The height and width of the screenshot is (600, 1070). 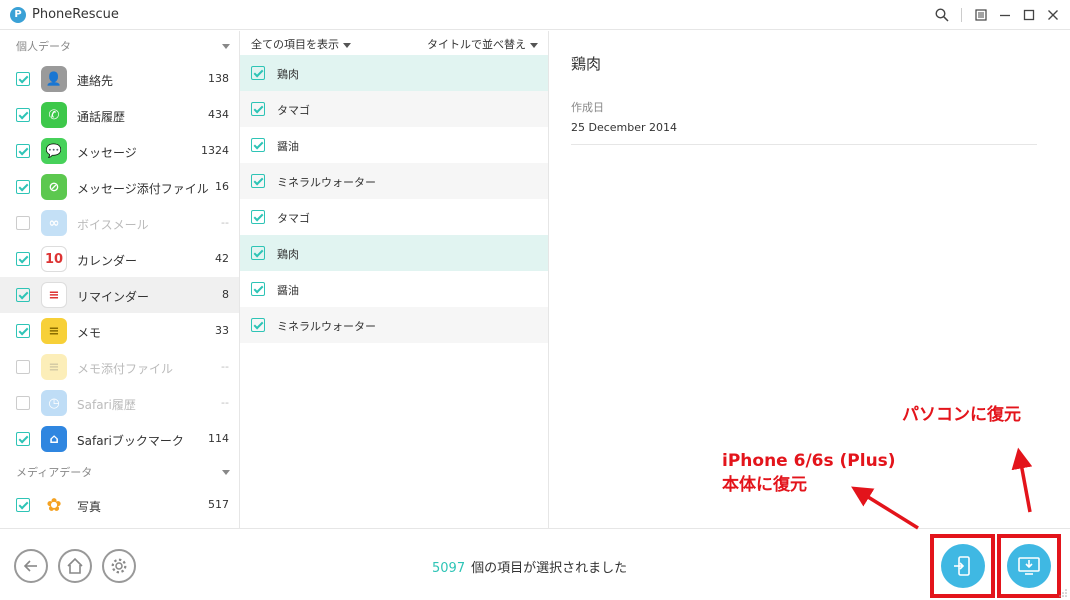 I want to click on media-data-list: ✿ 写真 517, so click(x=119, y=505).